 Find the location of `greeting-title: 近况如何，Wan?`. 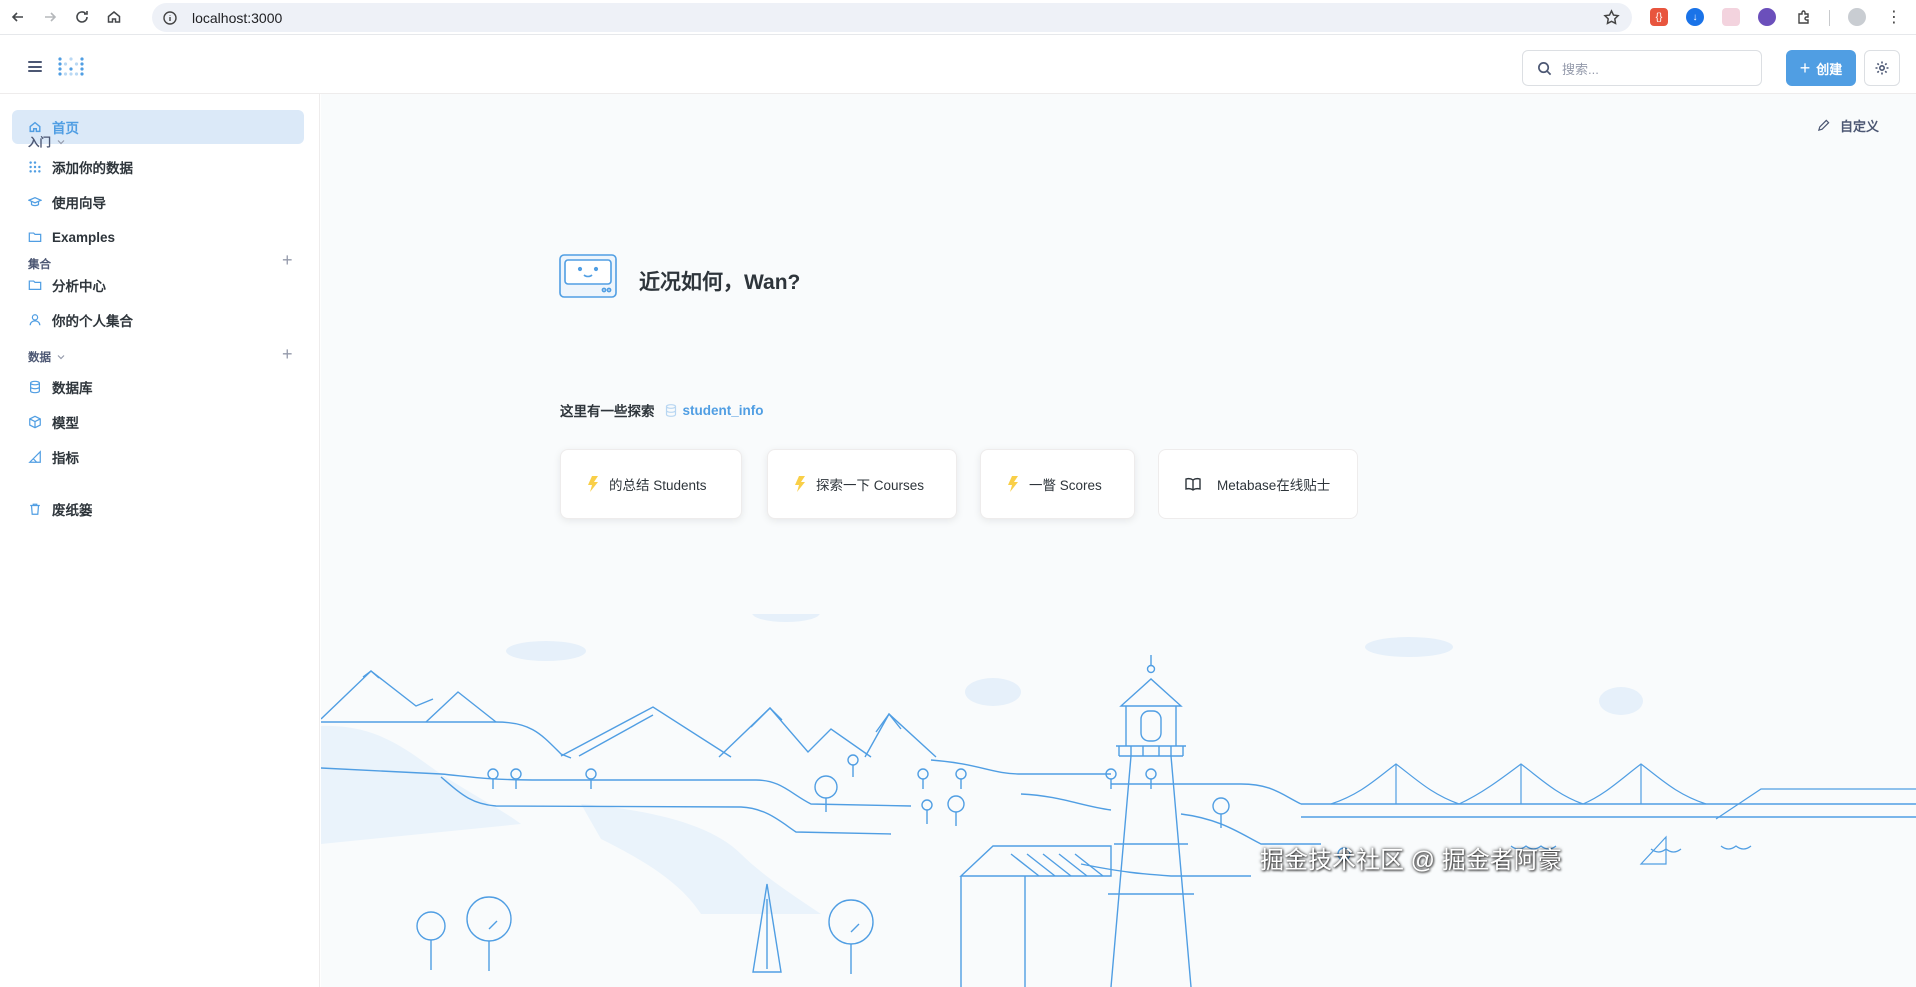

greeting-title: 近况如何，Wan? is located at coordinates (720, 282).